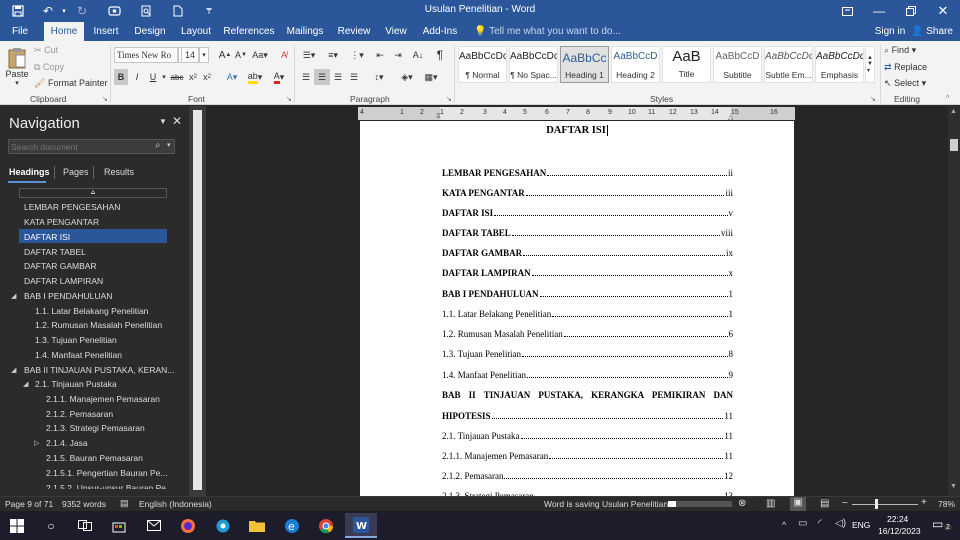 This screenshot has width=960, height=540. Describe the element at coordinates (164, 77) in the screenshot. I see `underline-dropdown-icon: ▾` at that location.